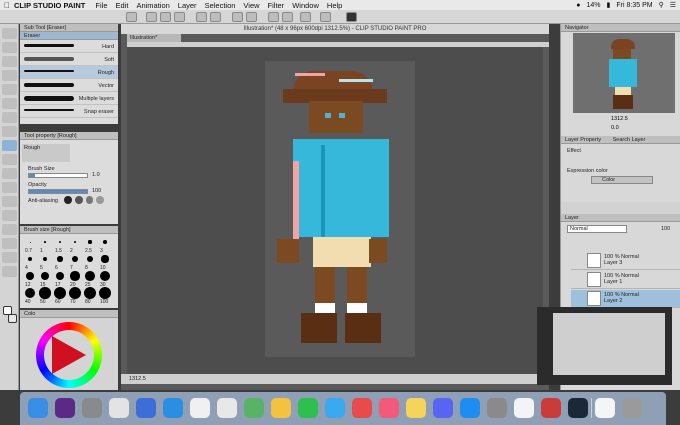 Image resolution: width=680 pixels, height=425 pixels. What do you see at coordinates (65, 408) in the screenshot?
I see `siri-icon` at bounding box center [65, 408].